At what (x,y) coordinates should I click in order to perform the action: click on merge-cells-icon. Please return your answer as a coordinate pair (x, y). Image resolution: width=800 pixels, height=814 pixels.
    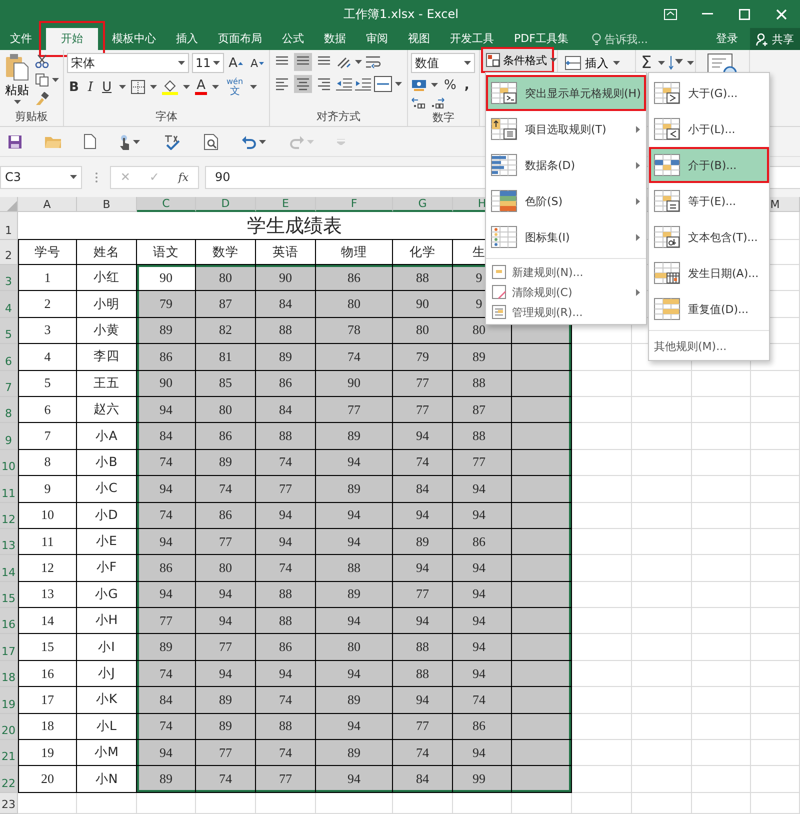
    Looking at the image, I should click on (383, 84).